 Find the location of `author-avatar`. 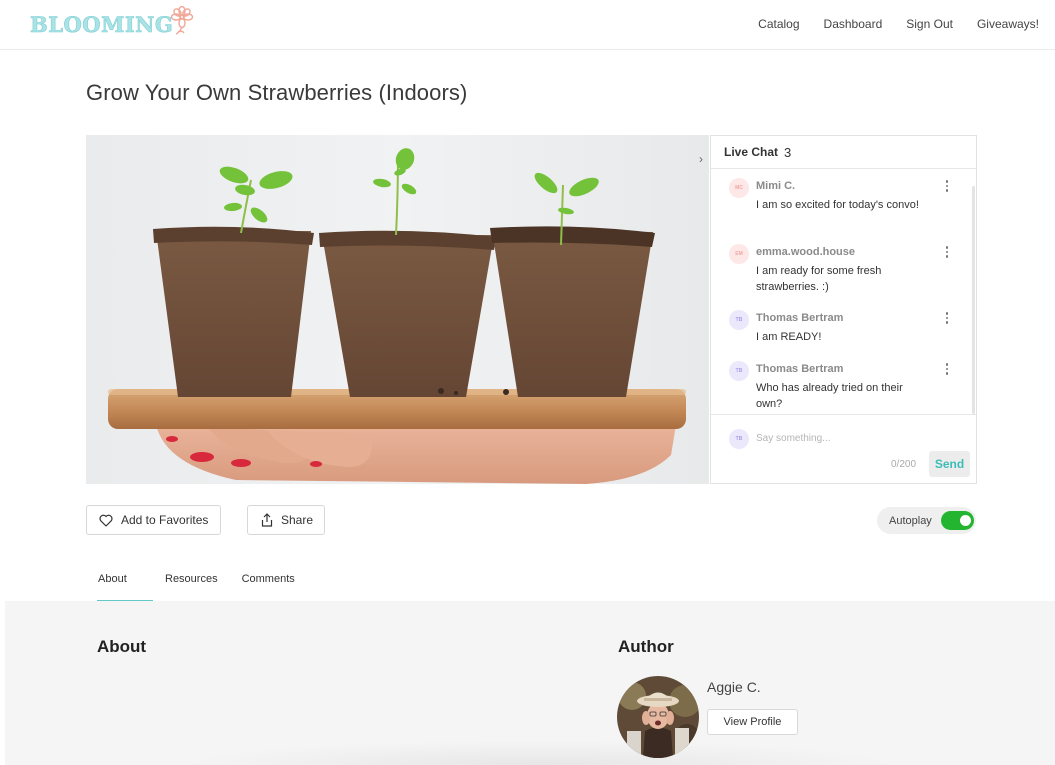

author-avatar is located at coordinates (658, 717).